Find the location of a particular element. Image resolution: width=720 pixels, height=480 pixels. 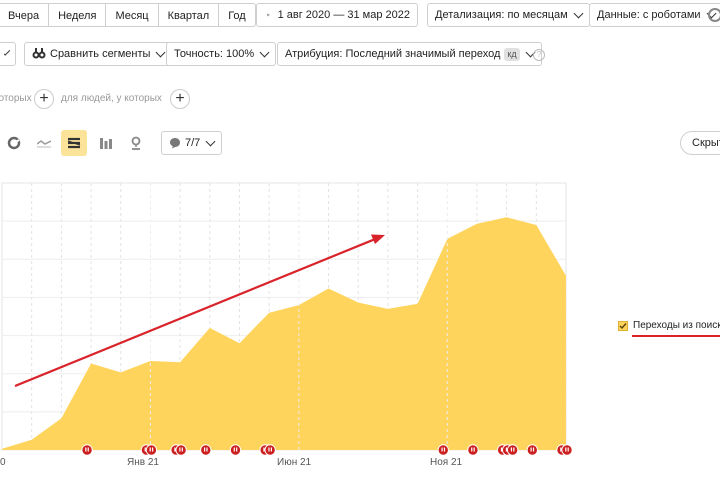

legend-item: Переходы из поиск is located at coordinates (669, 325).